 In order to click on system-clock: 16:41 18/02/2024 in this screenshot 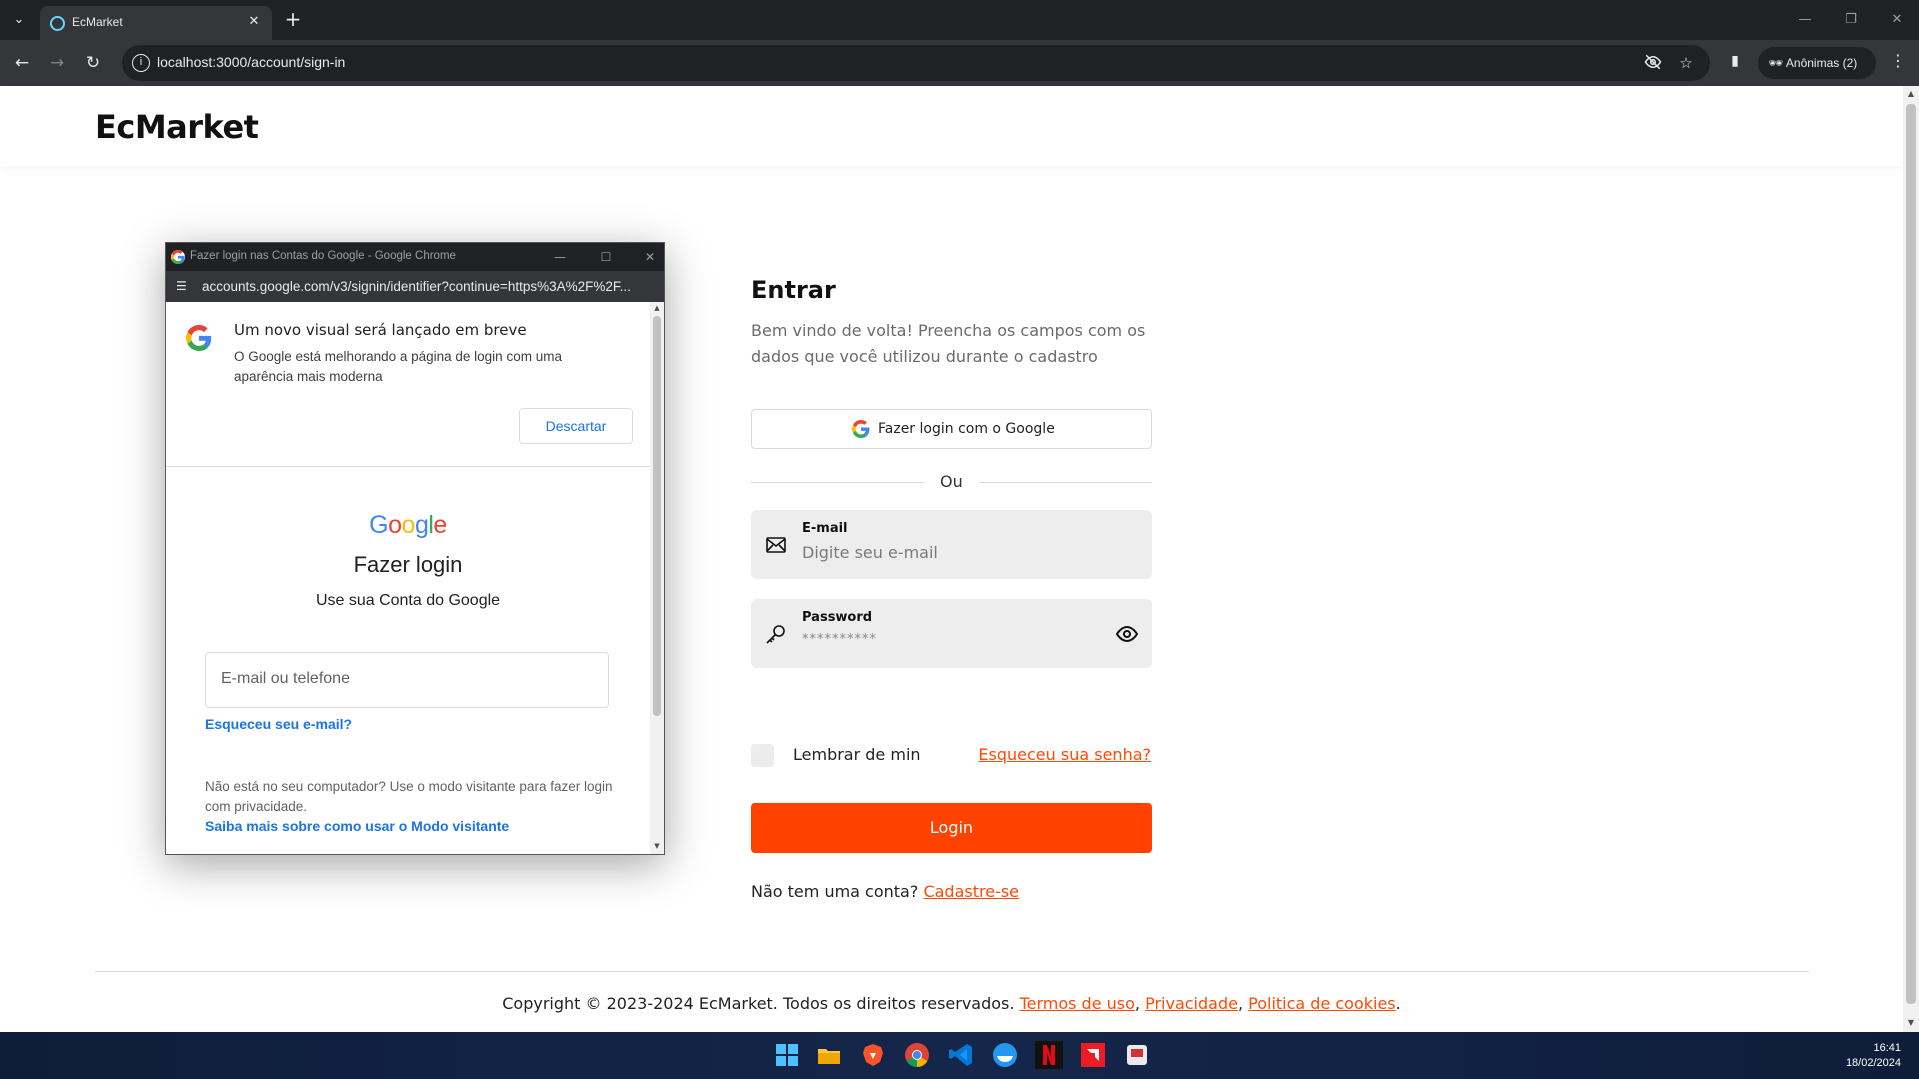, I will do `click(1873, 1056)`.